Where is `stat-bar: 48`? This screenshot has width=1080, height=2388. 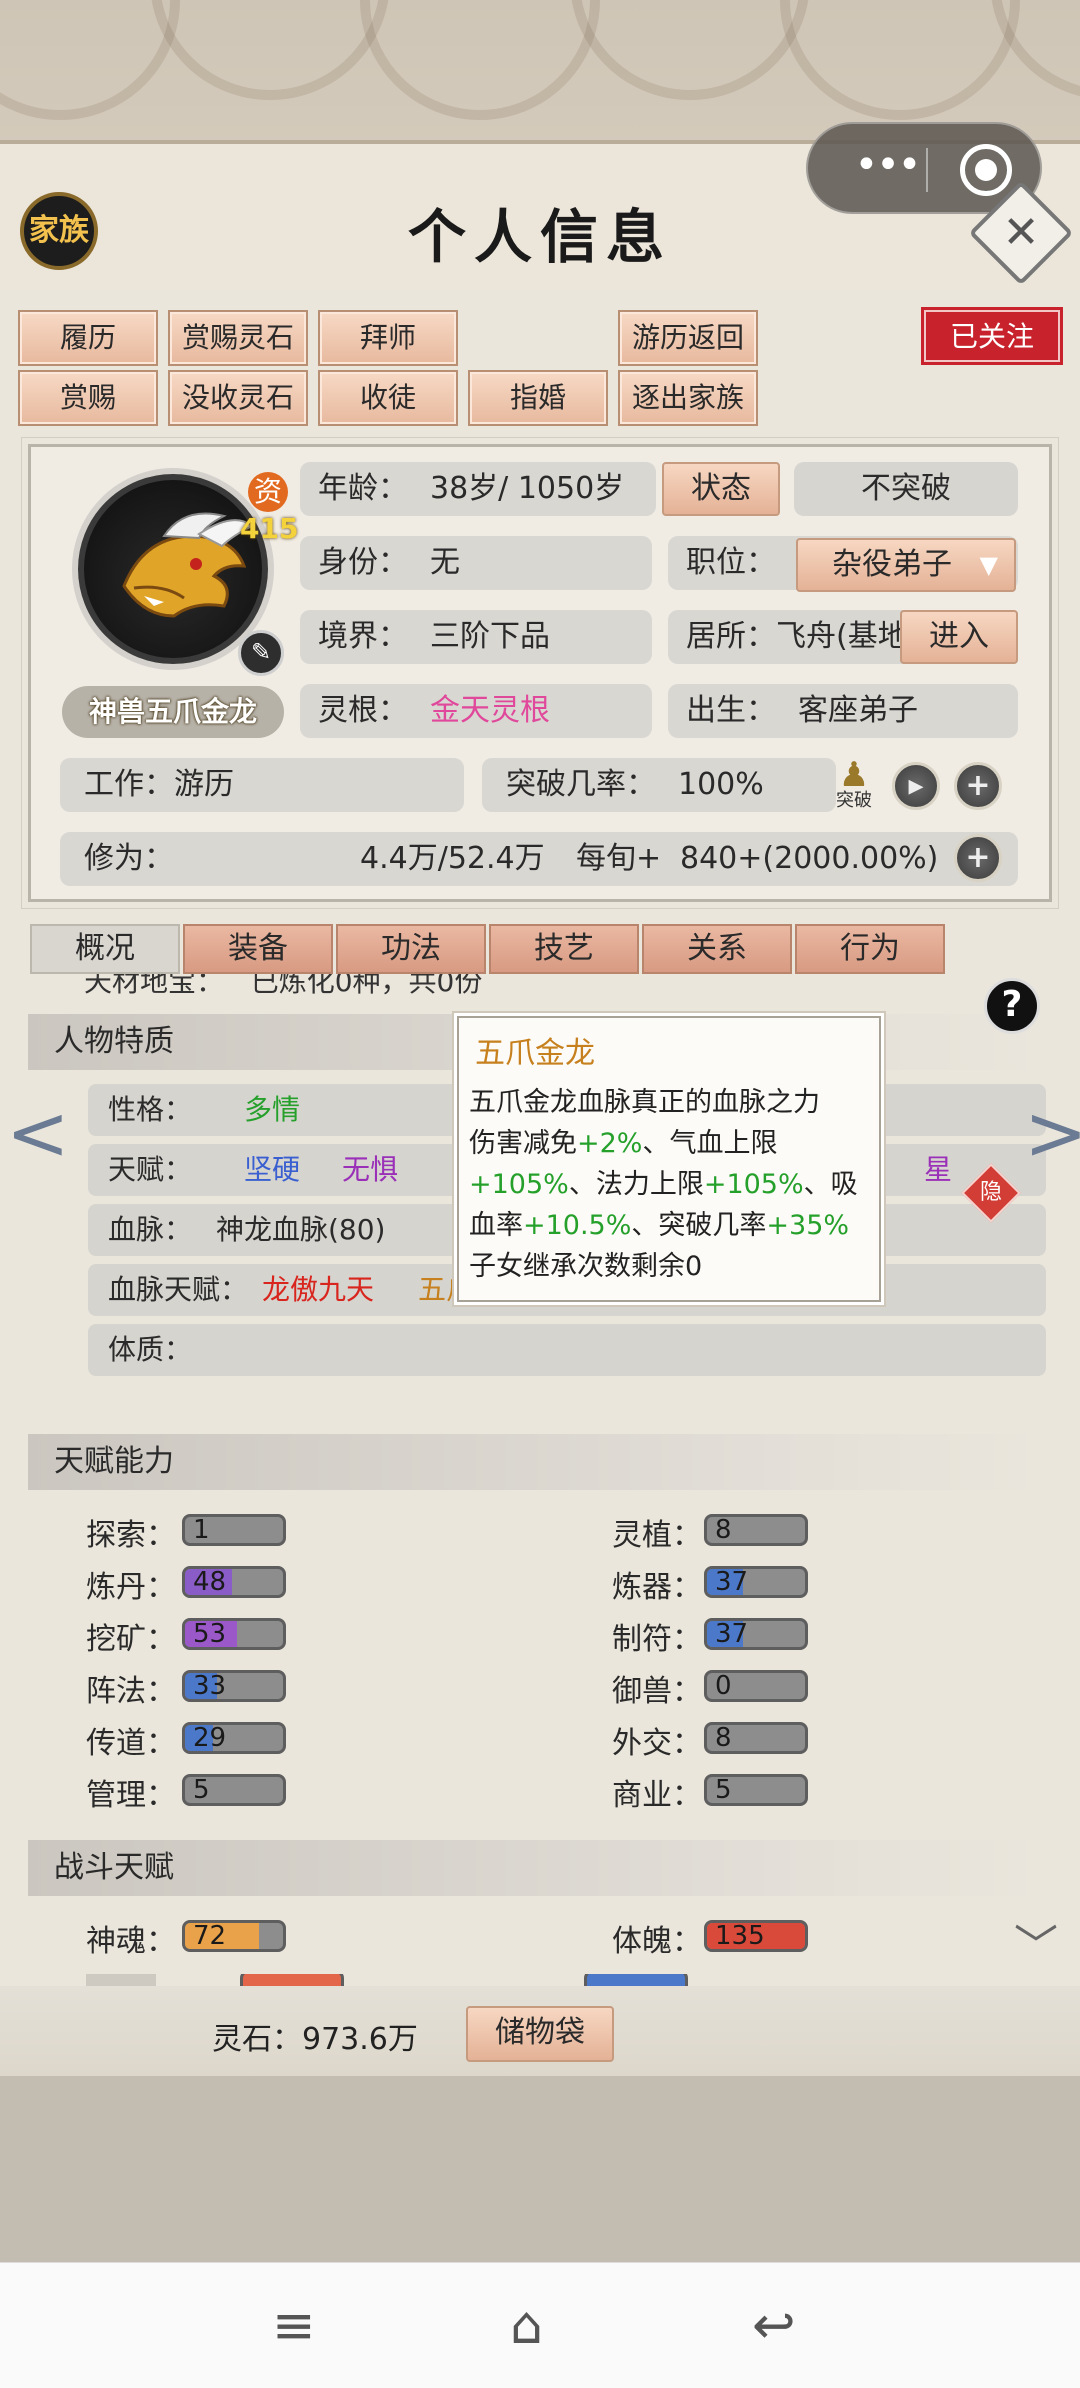 stat-bar: 48 is located at coordinates (234, 1582).